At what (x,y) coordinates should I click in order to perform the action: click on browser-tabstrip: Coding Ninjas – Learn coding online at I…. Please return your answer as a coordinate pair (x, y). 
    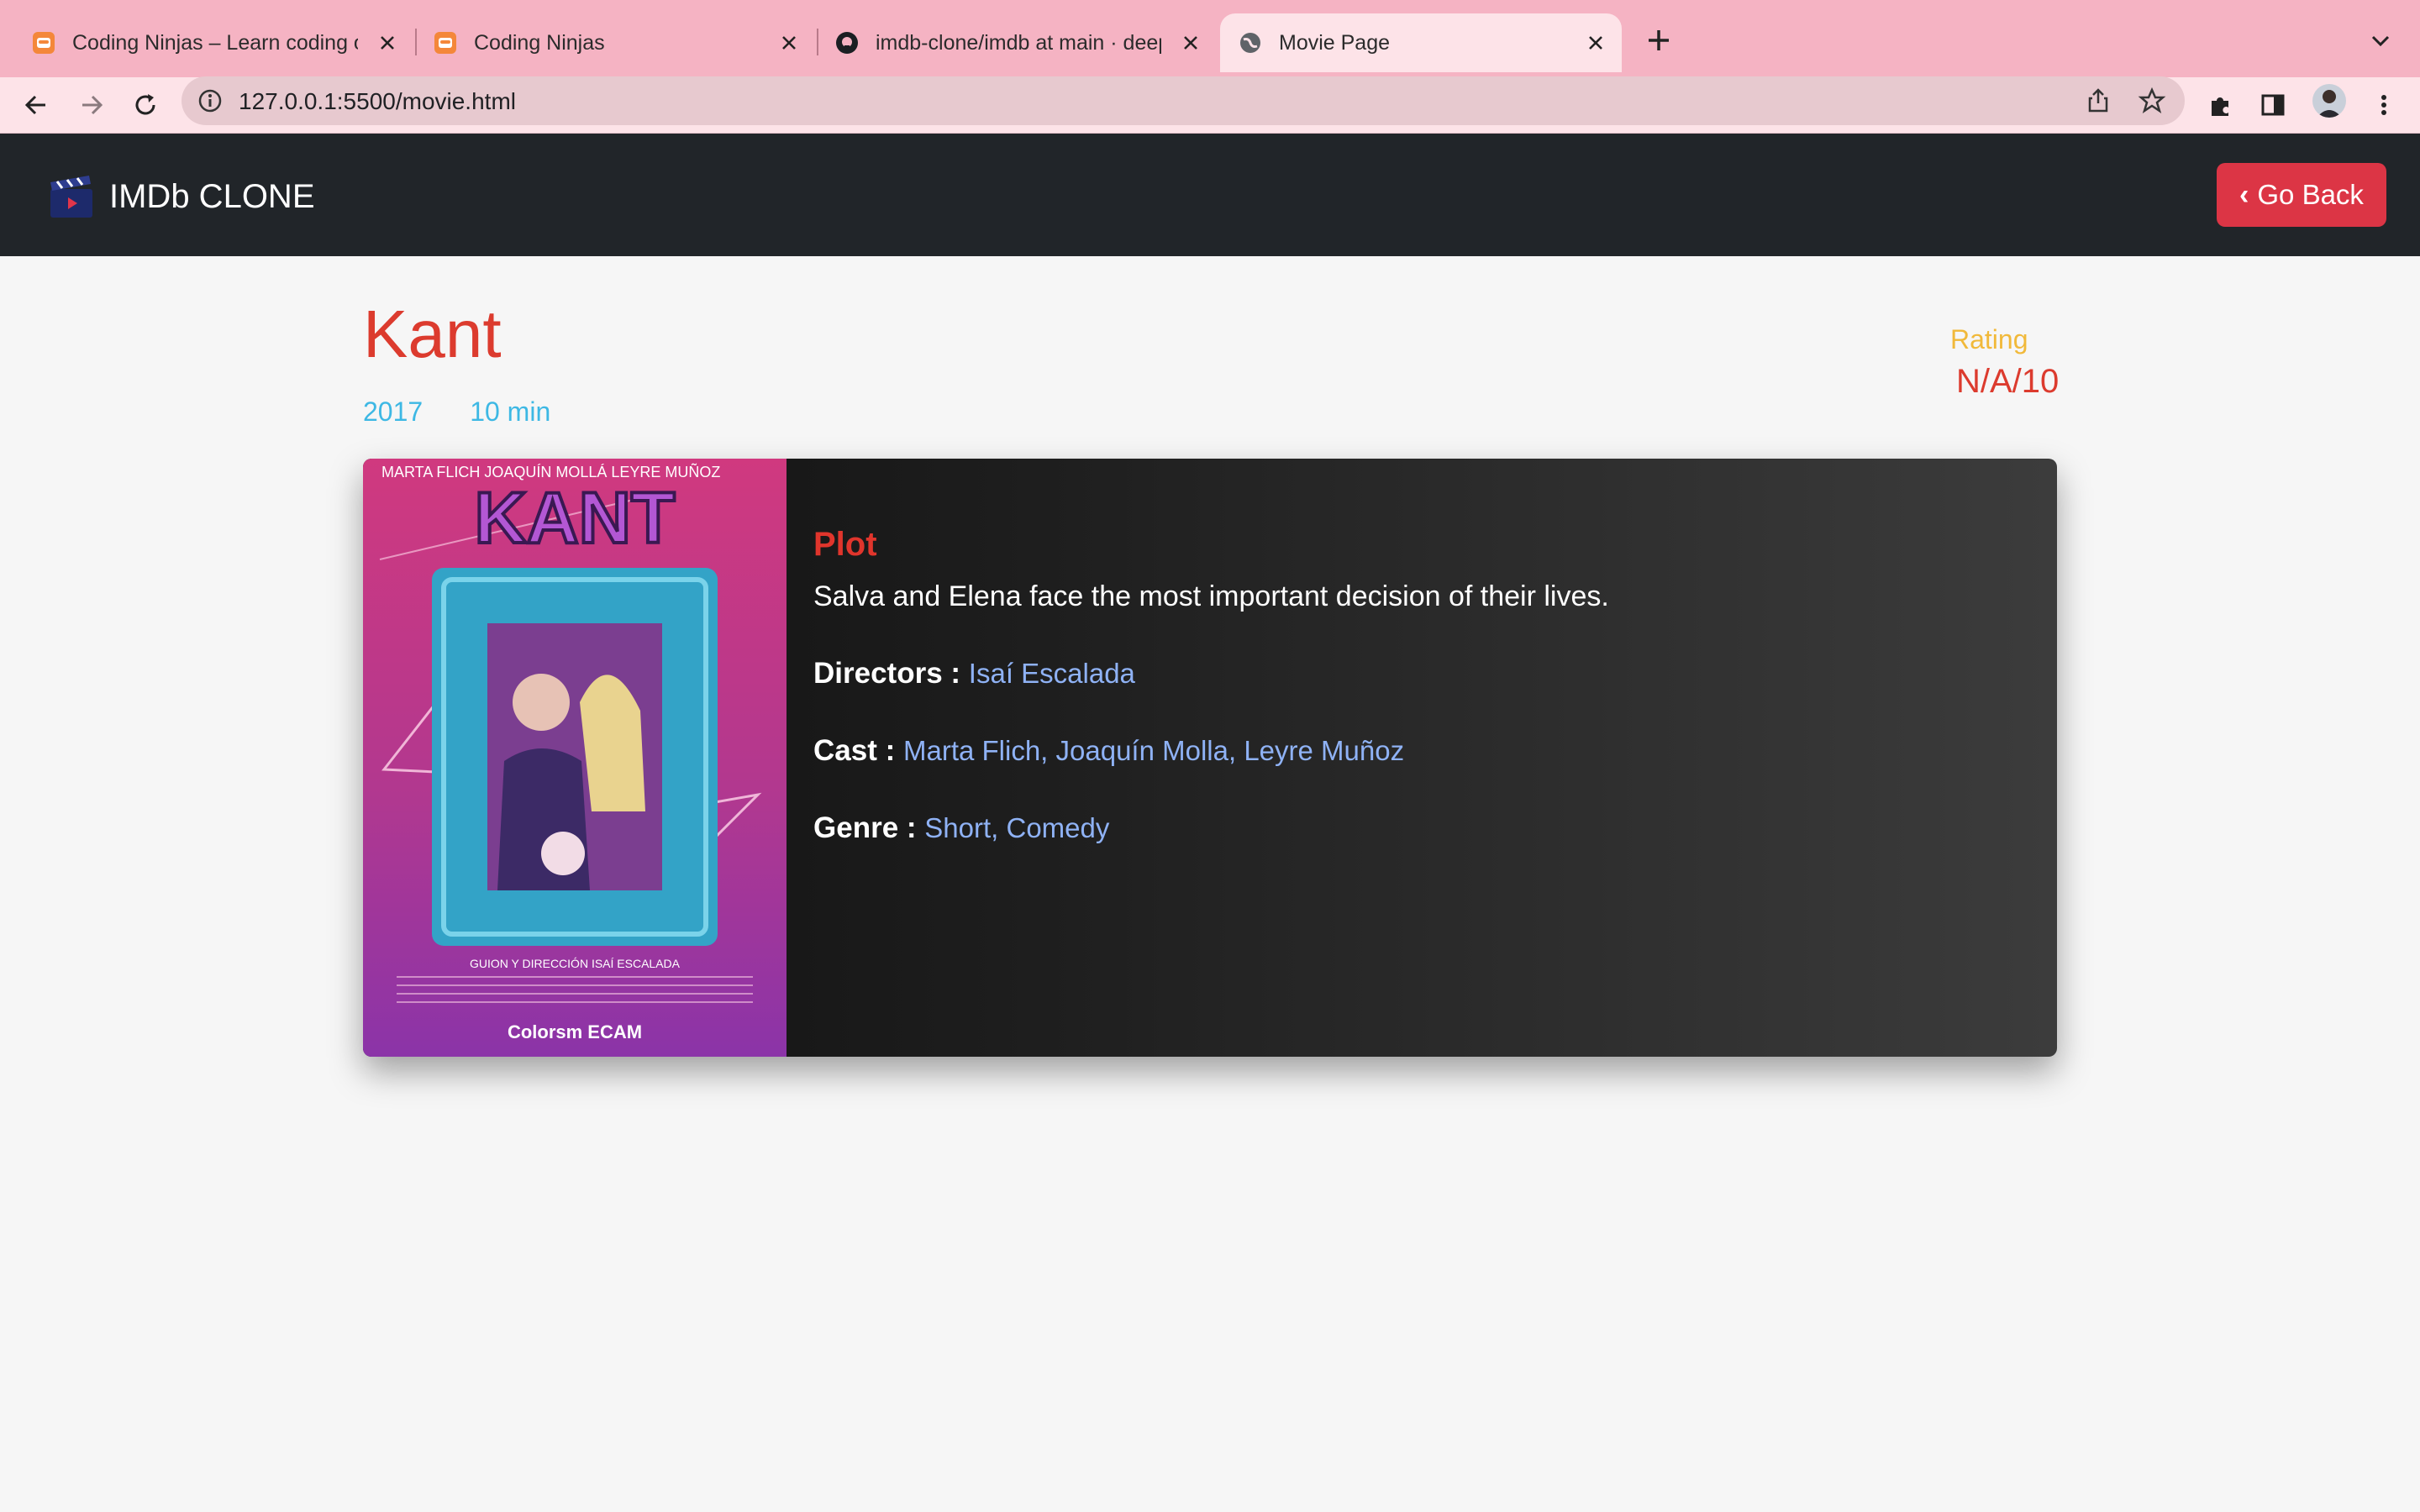
    Looking at the image, I should click on (1210, 38).